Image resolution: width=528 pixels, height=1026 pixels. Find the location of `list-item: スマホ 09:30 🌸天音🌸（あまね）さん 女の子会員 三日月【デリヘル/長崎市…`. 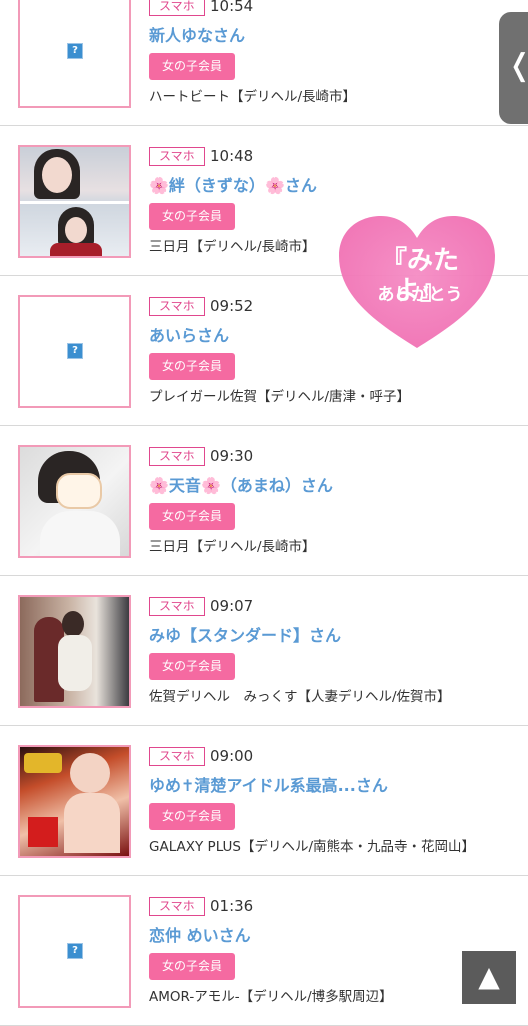

list-item: スマホ 09:30 🌸天音🌸（あまね）さん 女の子会員 三日月【デリヘル/長崎市… is located at coordinates (264, 501).